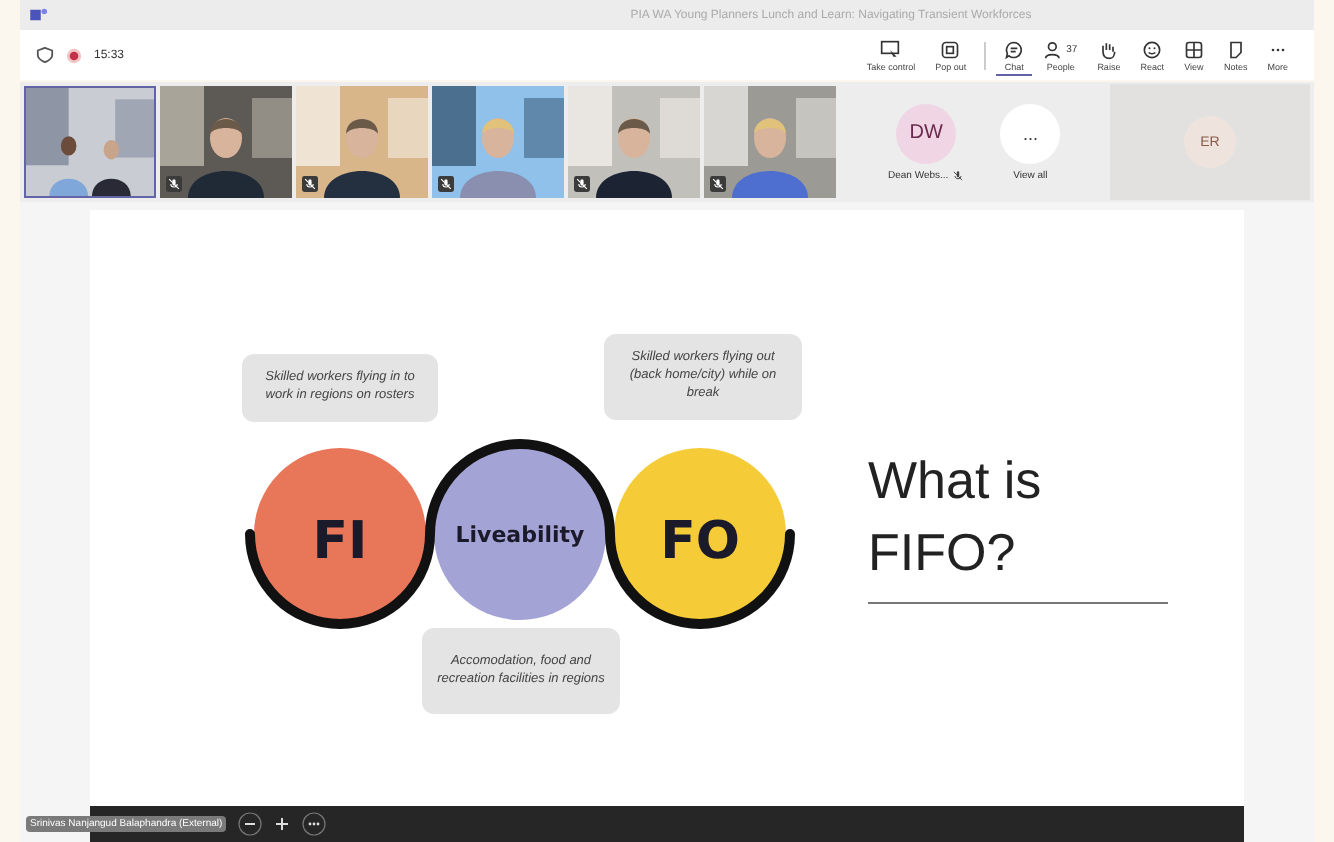  What do you see at coordinates (956, 517) in the screenshot?
I see `slide-title: What is FIFO?` at bounding box center [956, 517].